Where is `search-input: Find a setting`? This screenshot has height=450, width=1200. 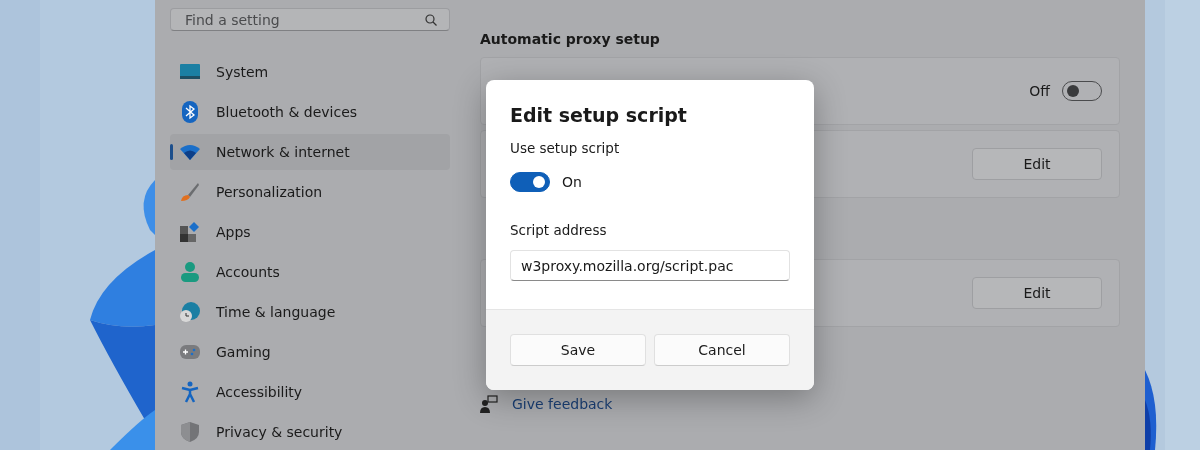 search-input: Find a setting is located at coordinates (304, 19).